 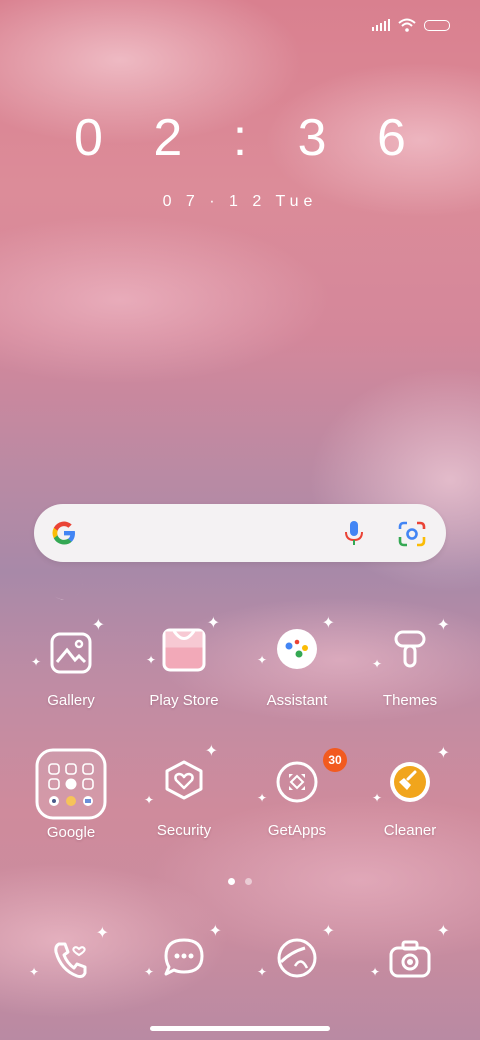 I want to click on app-label: GetApps, so click(x=297, y=830).